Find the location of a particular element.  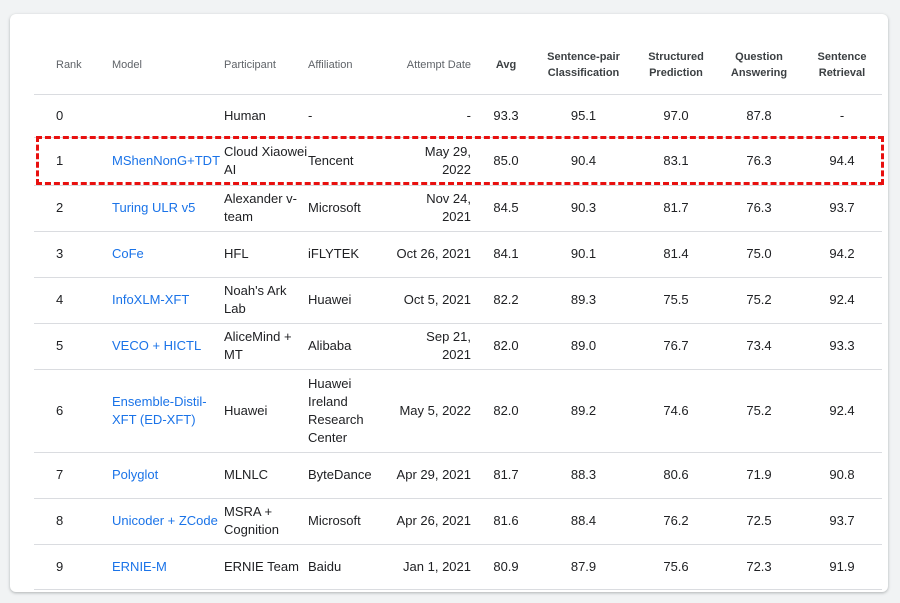

model-link: Ensemble-Distil-XFT (ED-XFT) is located at coordinates (159, 410).